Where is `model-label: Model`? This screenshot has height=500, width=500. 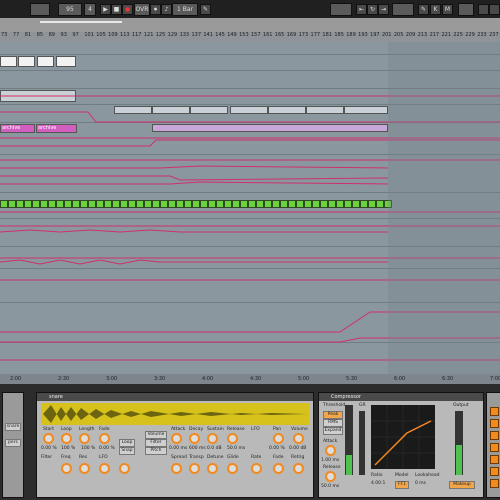 model-label: Model is located at coordinates (402, 475).